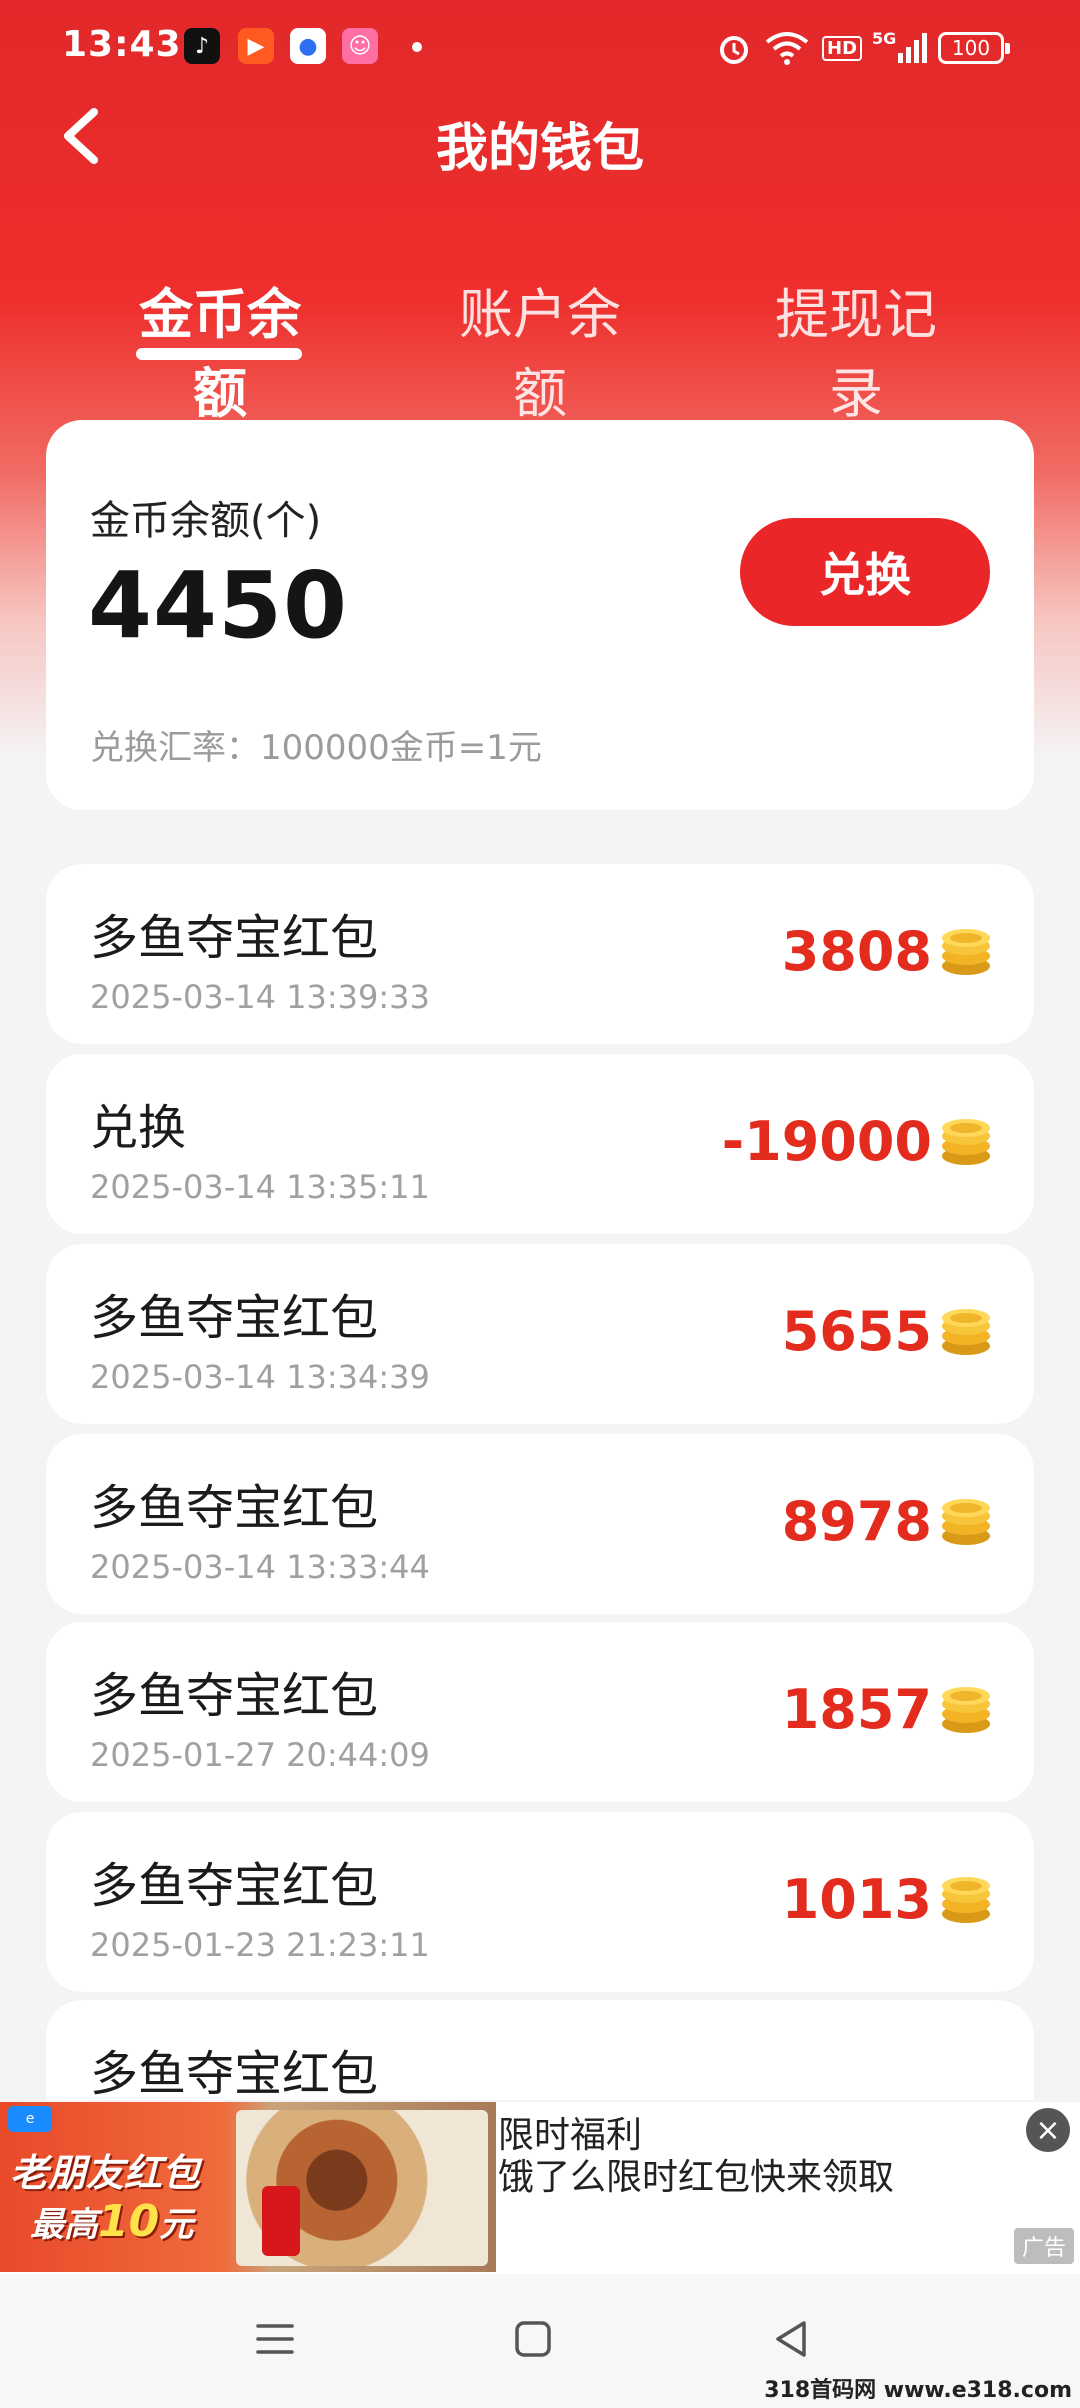 This screenshot has width=1080, height=2408. Describe the element at coordinates (281, 2221) in the screenshot. I see `cola-can-image` at that location.